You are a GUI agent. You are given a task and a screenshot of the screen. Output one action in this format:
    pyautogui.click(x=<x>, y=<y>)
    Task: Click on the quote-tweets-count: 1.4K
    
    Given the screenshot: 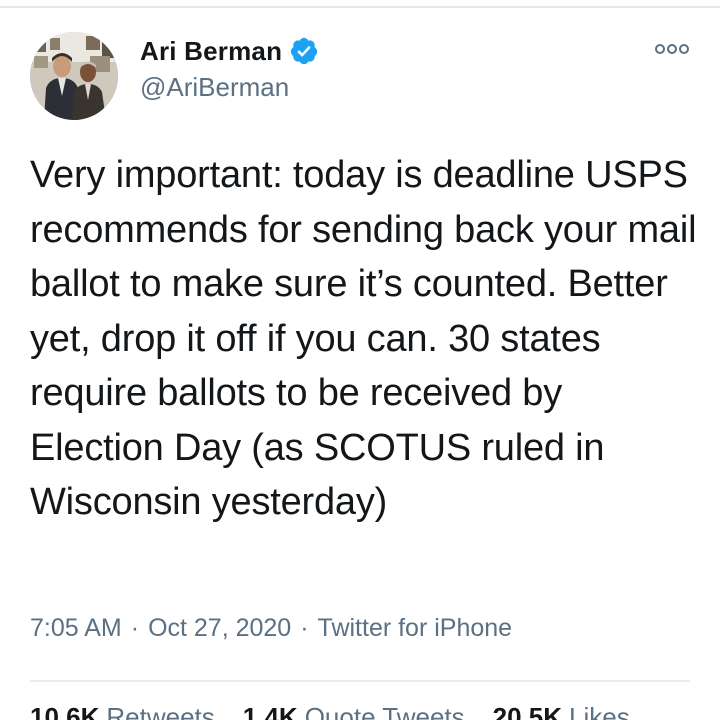 What is the action you would take?
    pyautogui.click(x=270, y=711)
    